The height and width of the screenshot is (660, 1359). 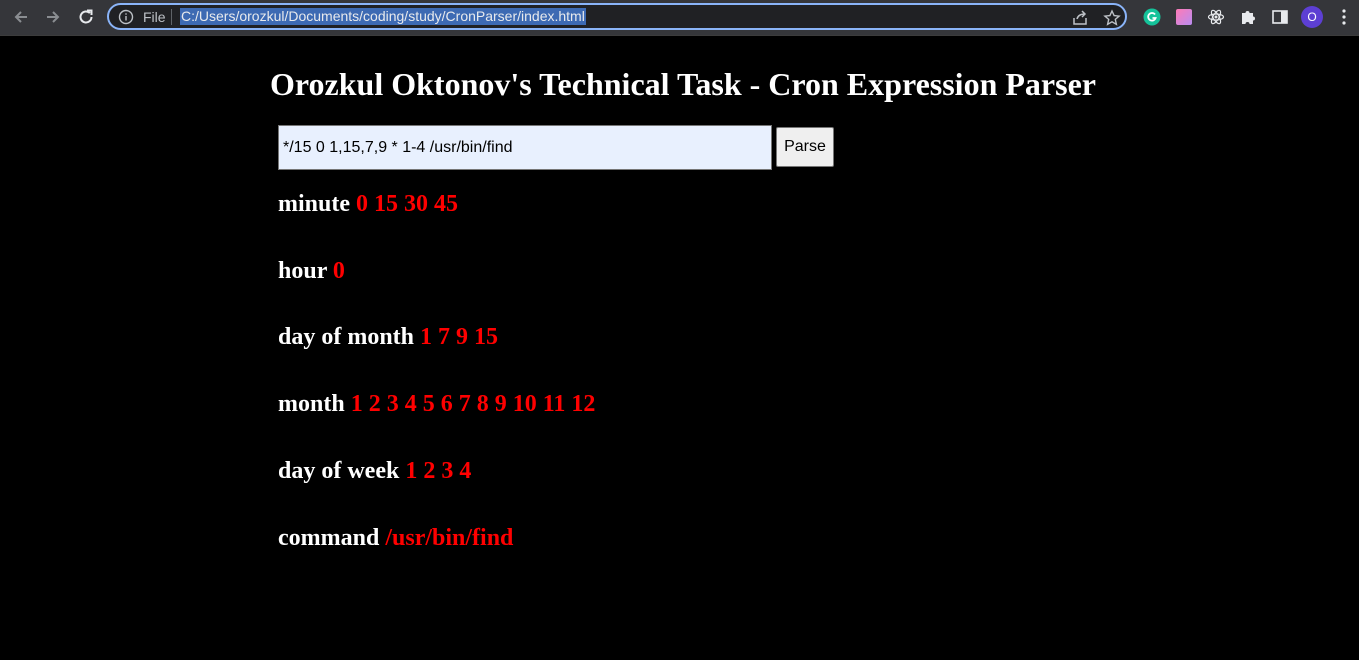 What do you see at coordinates (338, 271) in the screenshot?
I see `result-value: 0` at bounding box center [338, 271].